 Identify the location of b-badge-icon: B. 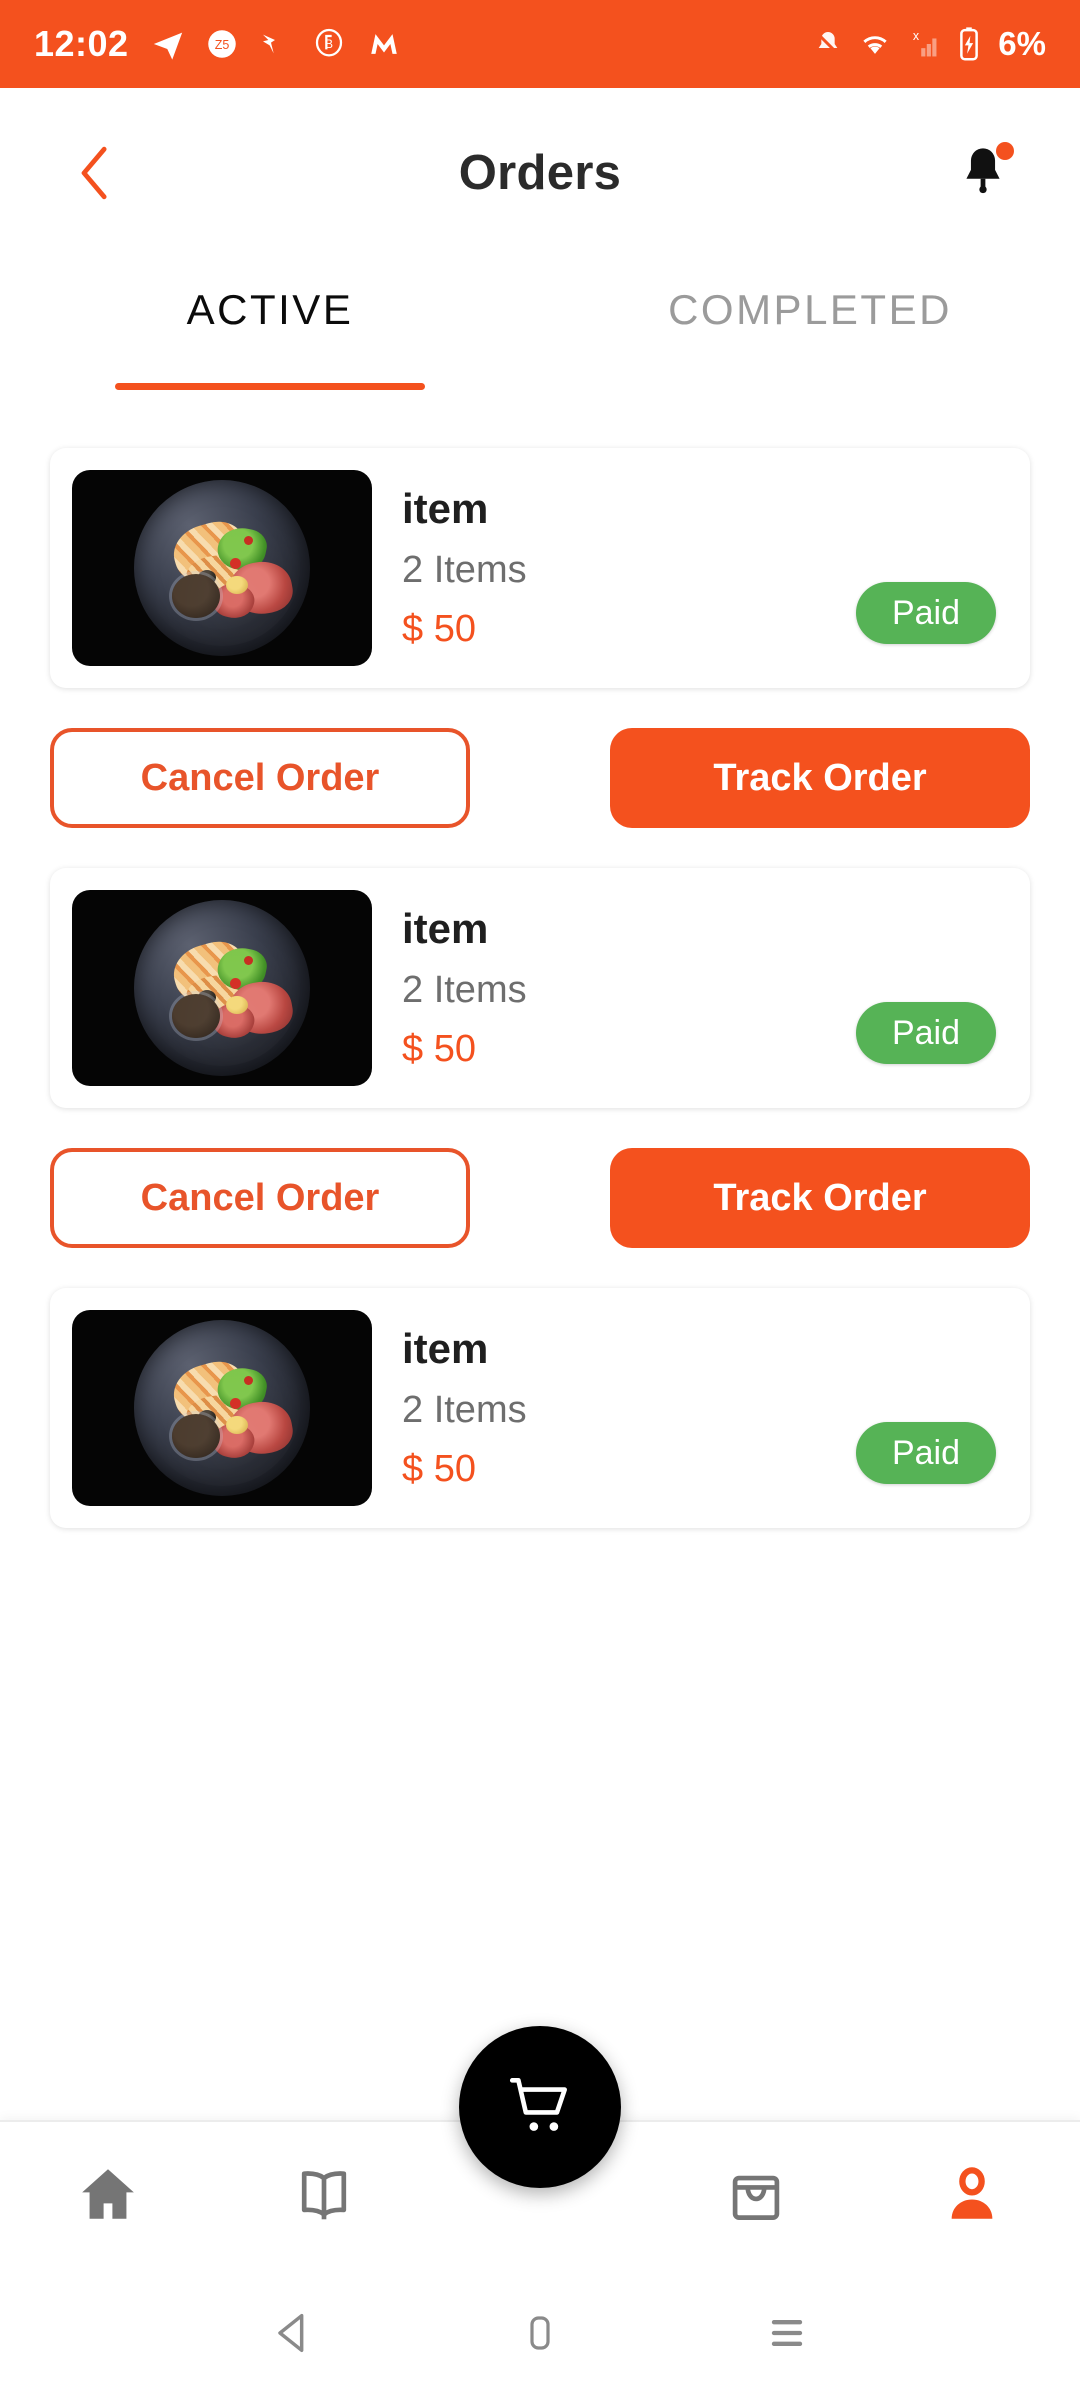
(329, 44).